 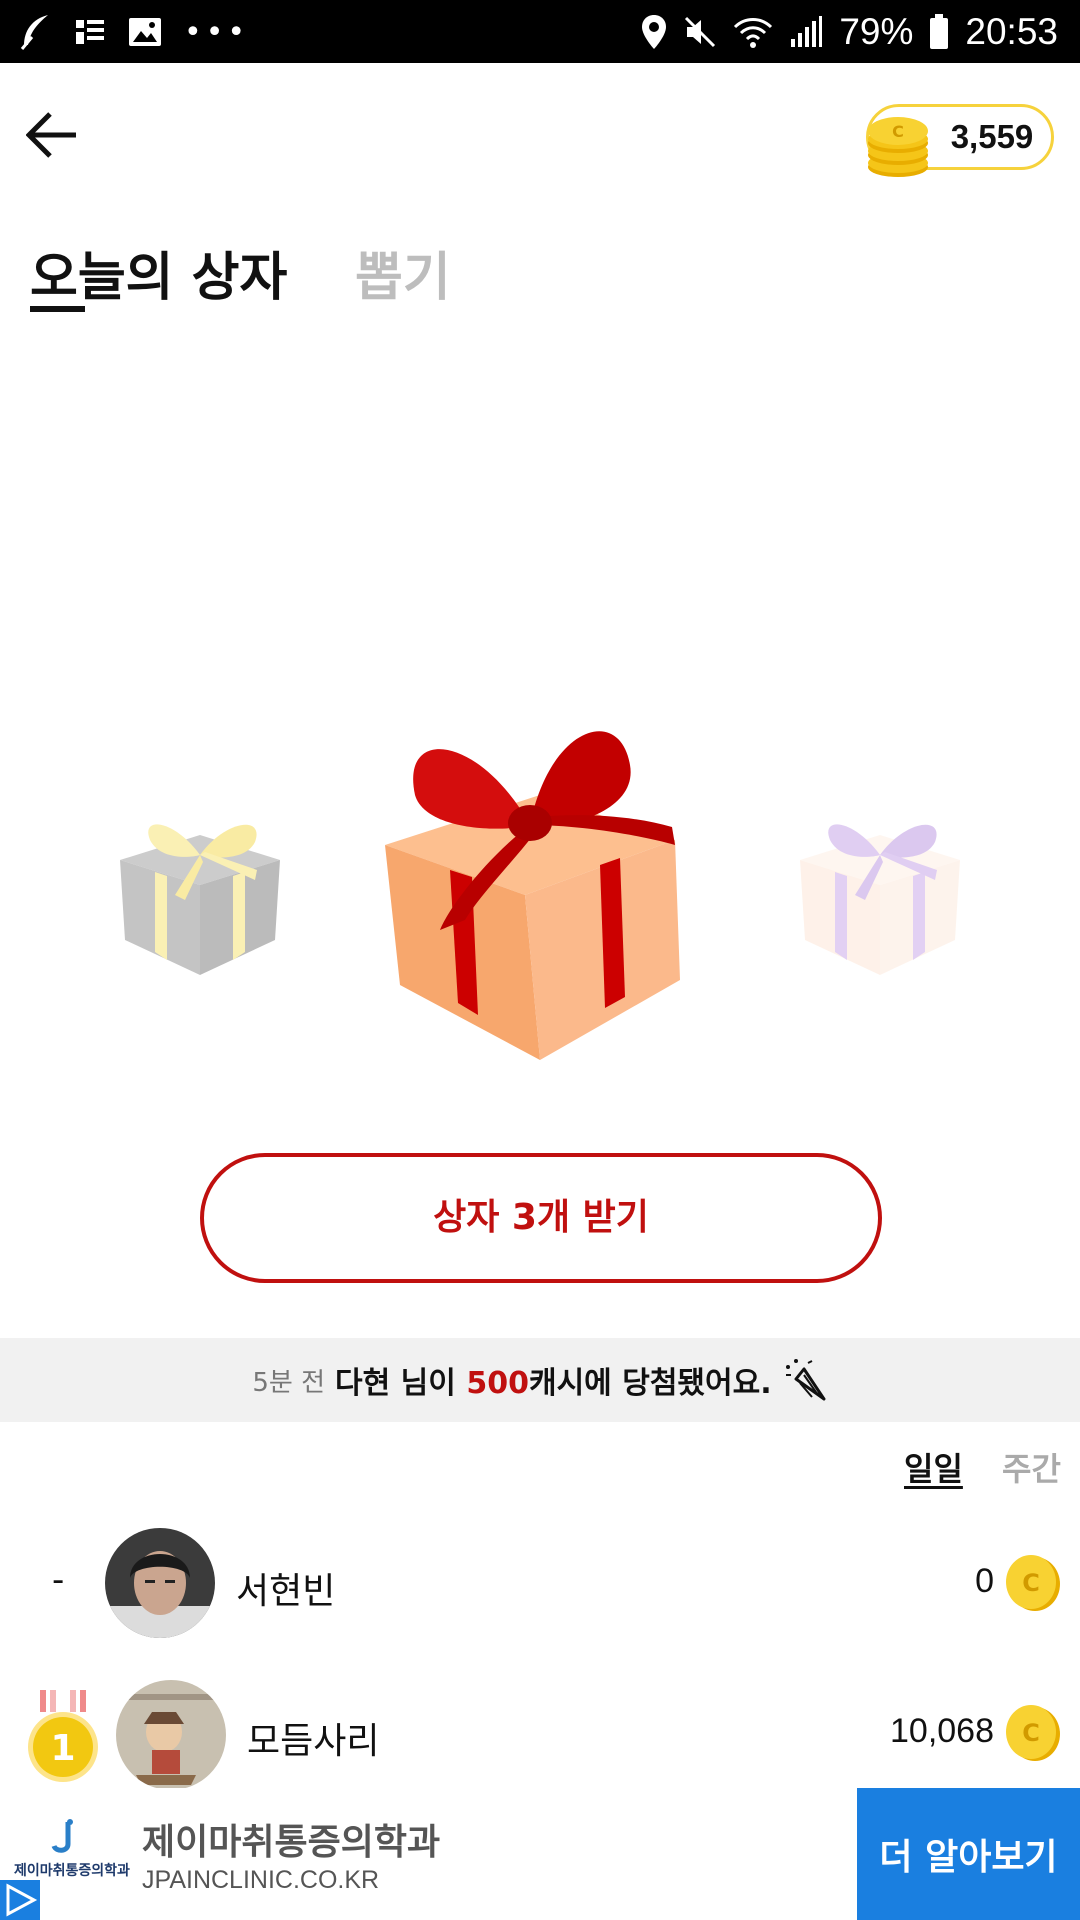 What do you see at coordinates (57, 309) in the screenshot?
I see `tab-active-indicator` at bounding box center [57, 309].